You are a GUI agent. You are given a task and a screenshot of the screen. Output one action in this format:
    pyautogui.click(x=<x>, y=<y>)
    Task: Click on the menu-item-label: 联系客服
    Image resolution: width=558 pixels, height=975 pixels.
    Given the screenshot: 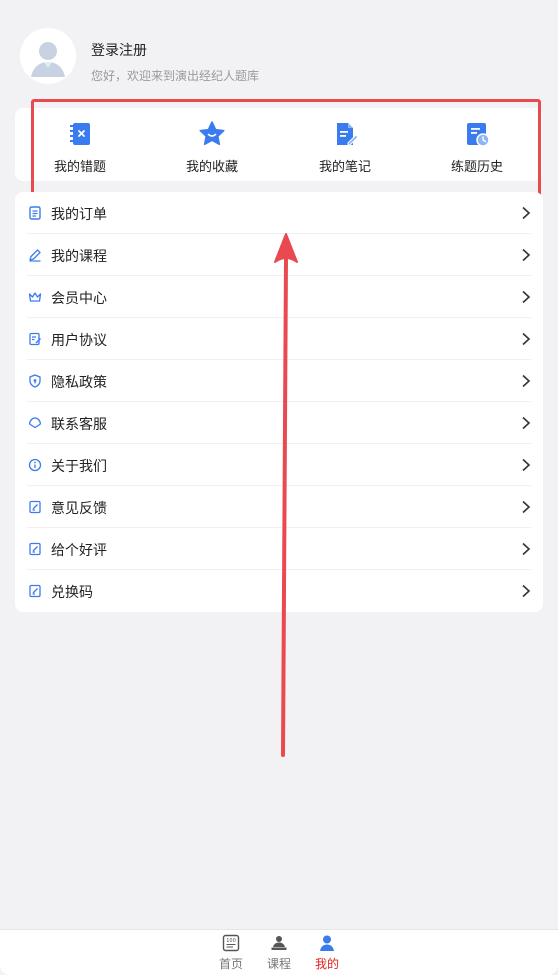 What is the action you would take?
    pyautogui.click(x=79, y=425)
    